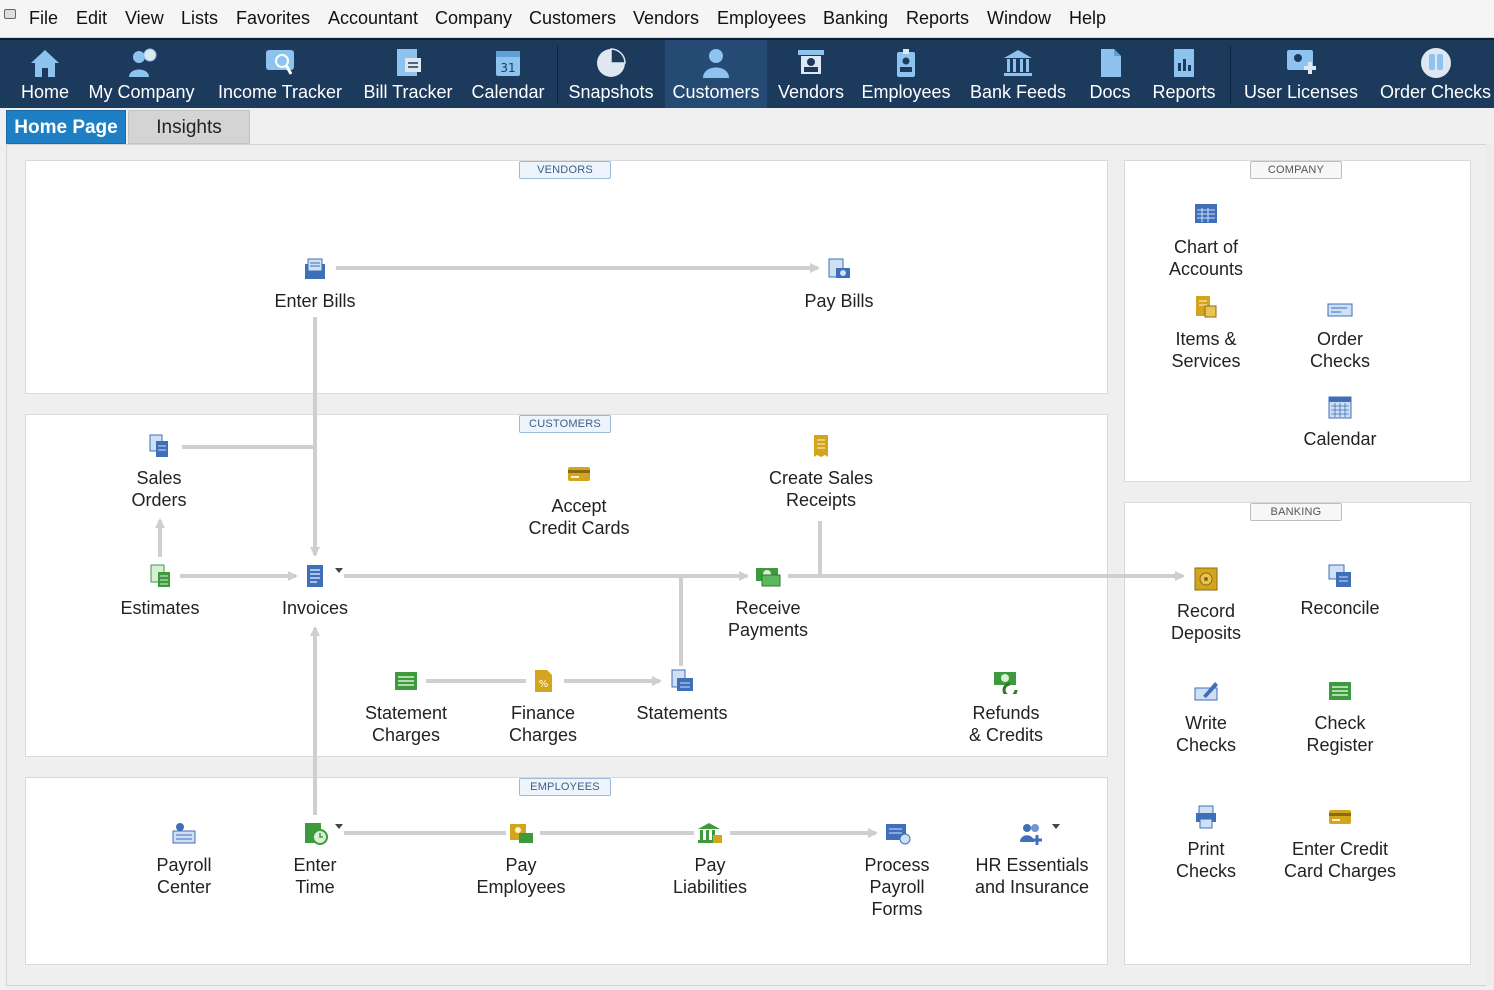 The image size is (1494, 990). Describe the element at coordinates (273, 18) in the screenshot. I see `menu-favorites: Favorites` at that location.